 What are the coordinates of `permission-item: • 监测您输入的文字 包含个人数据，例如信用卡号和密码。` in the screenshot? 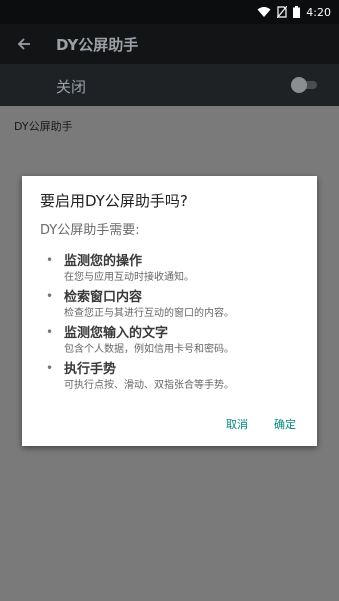 It's located at (175, 340).